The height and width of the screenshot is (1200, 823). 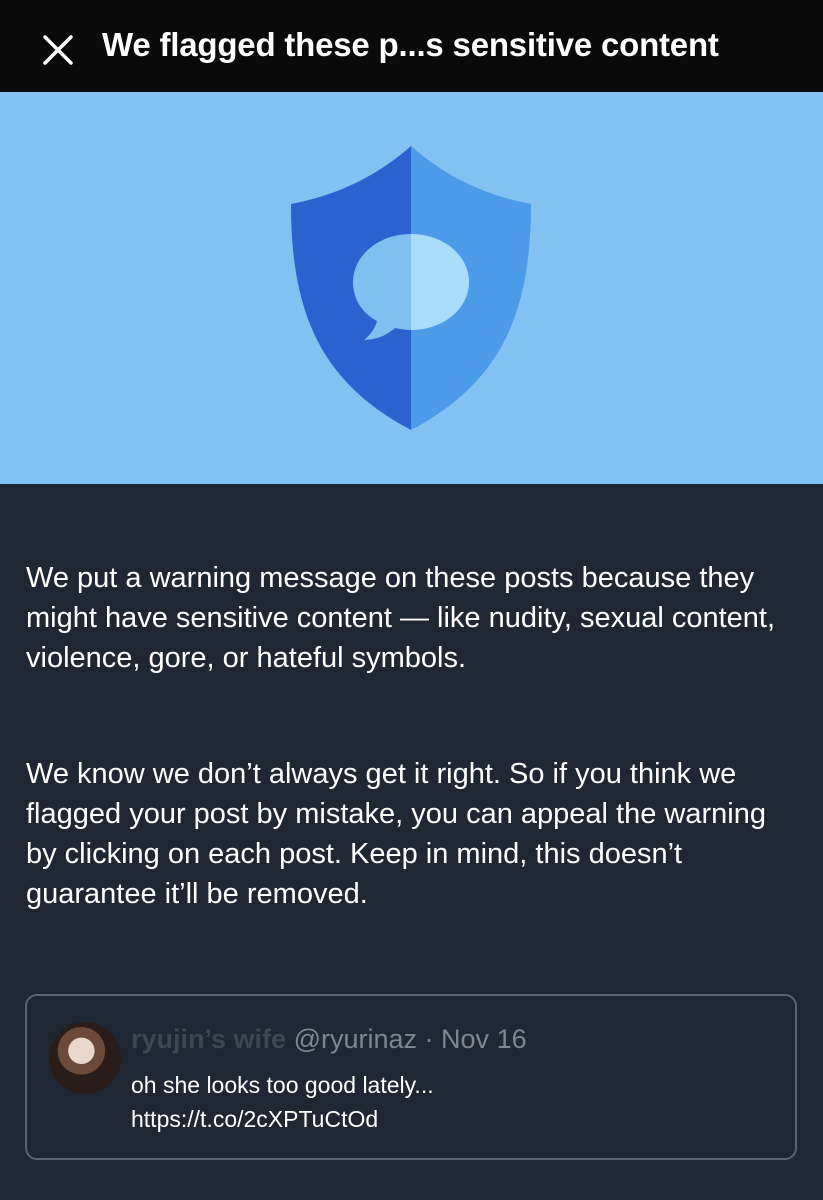 What do you see at coordinates (282, 1119) in the screenshot?
I see `post-link: https://t.co/2cXPTuCtOd` at bounding box center [282, 1119].